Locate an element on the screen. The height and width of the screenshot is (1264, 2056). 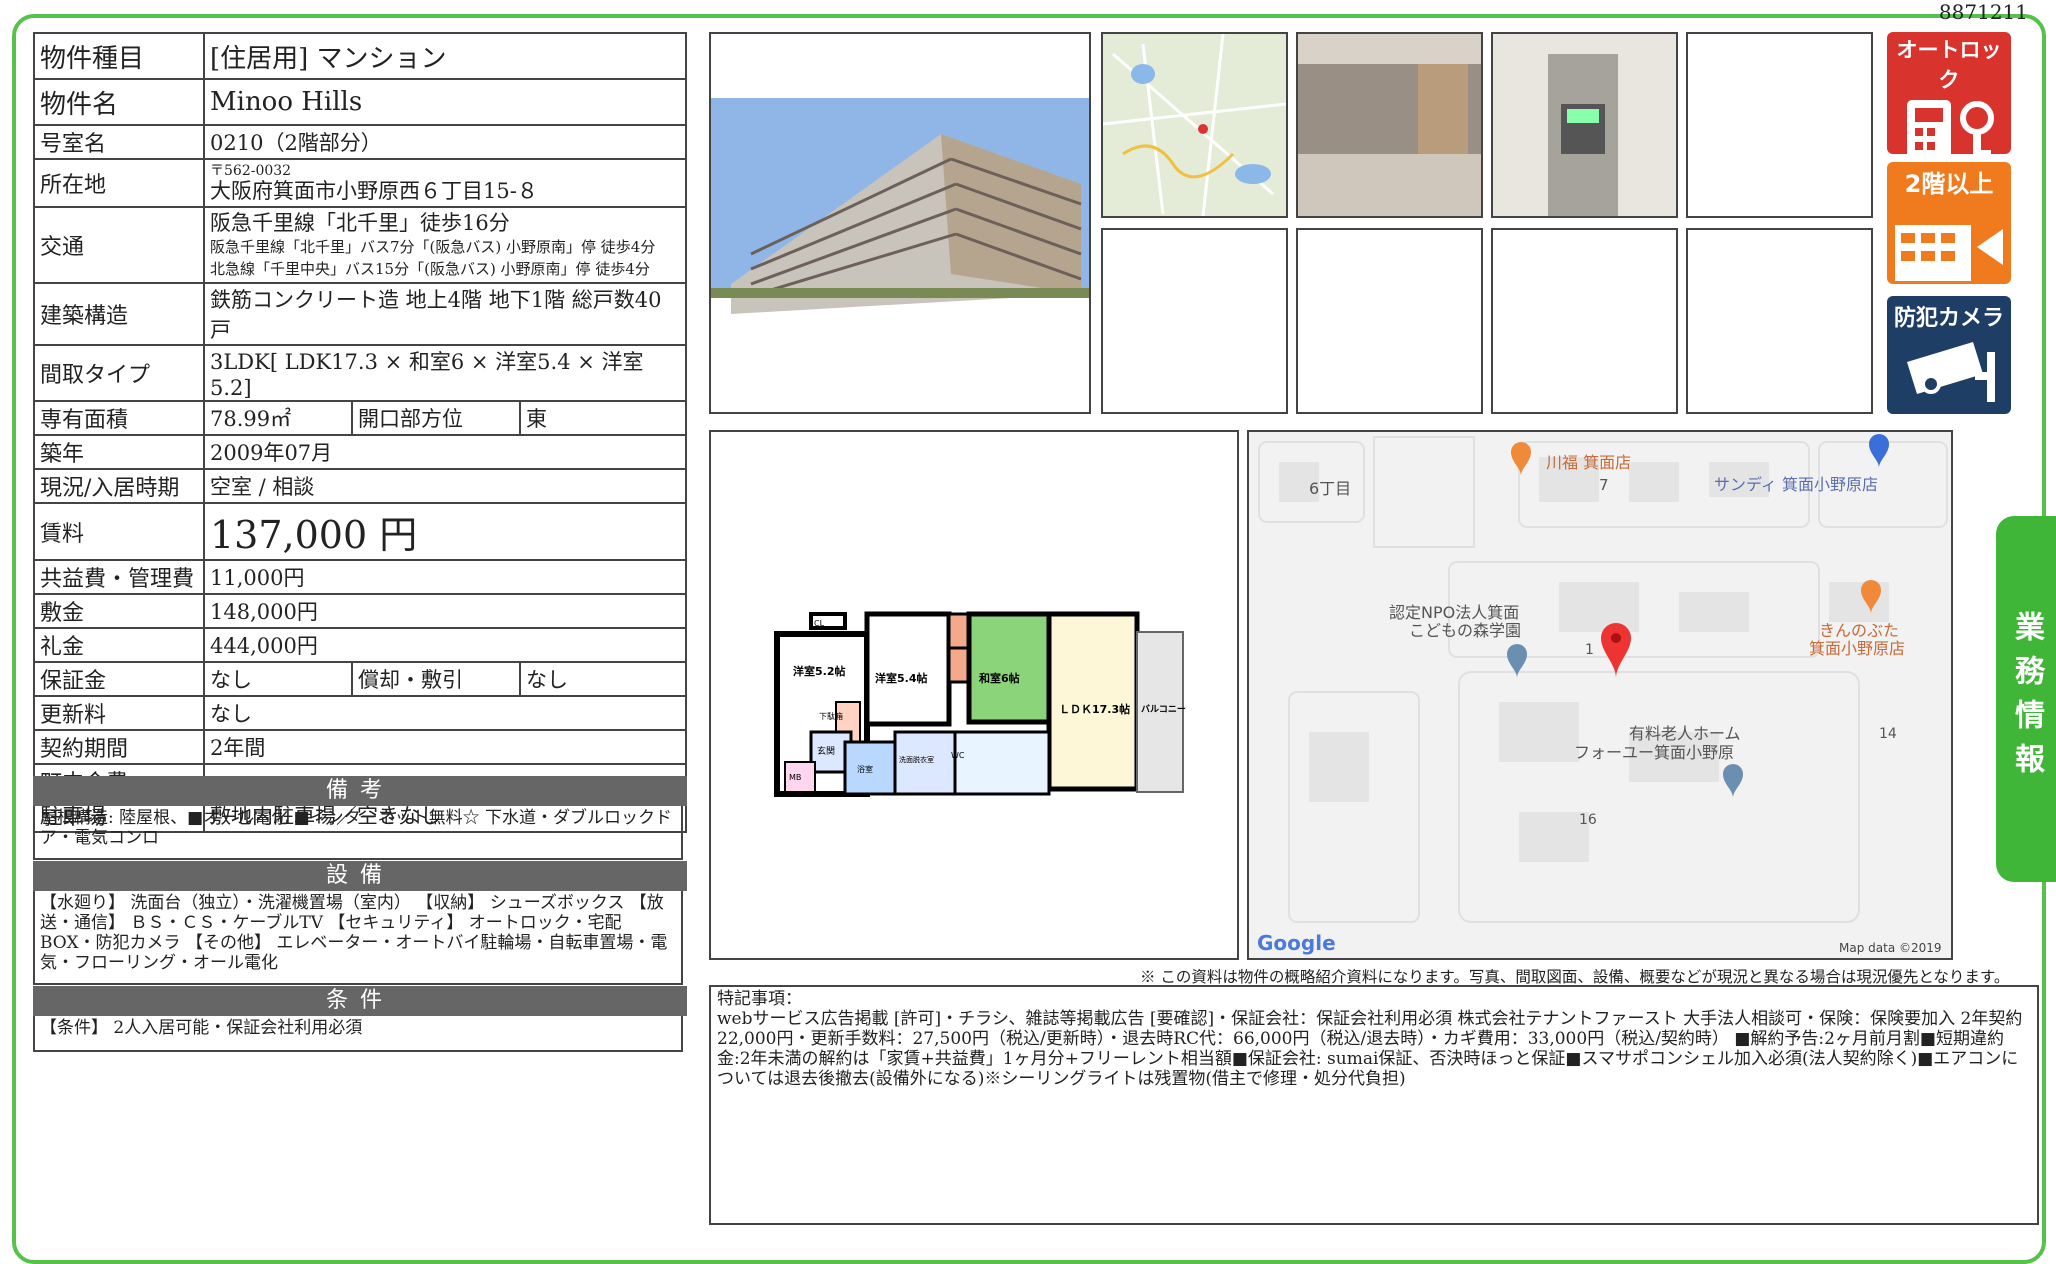
map-poi-kawafuku: 川福 箕面店 is located at coordinates (1588, 462).